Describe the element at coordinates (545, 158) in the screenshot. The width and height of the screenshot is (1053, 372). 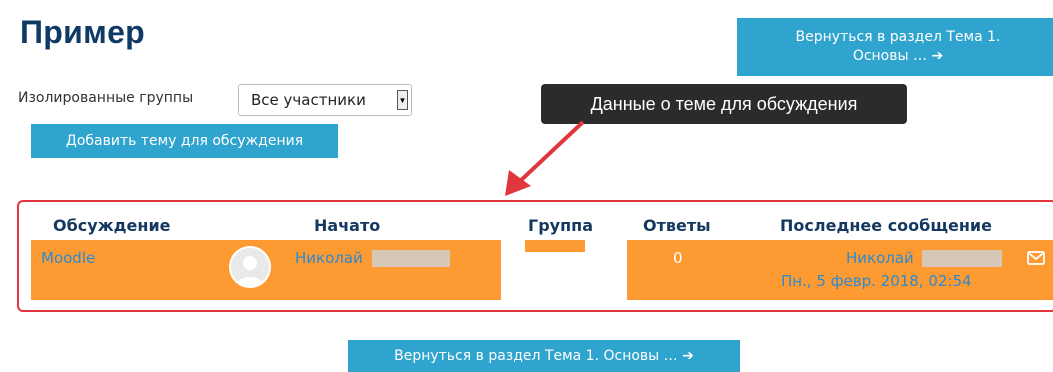
I see `annotation-arrow-icon` at that location.